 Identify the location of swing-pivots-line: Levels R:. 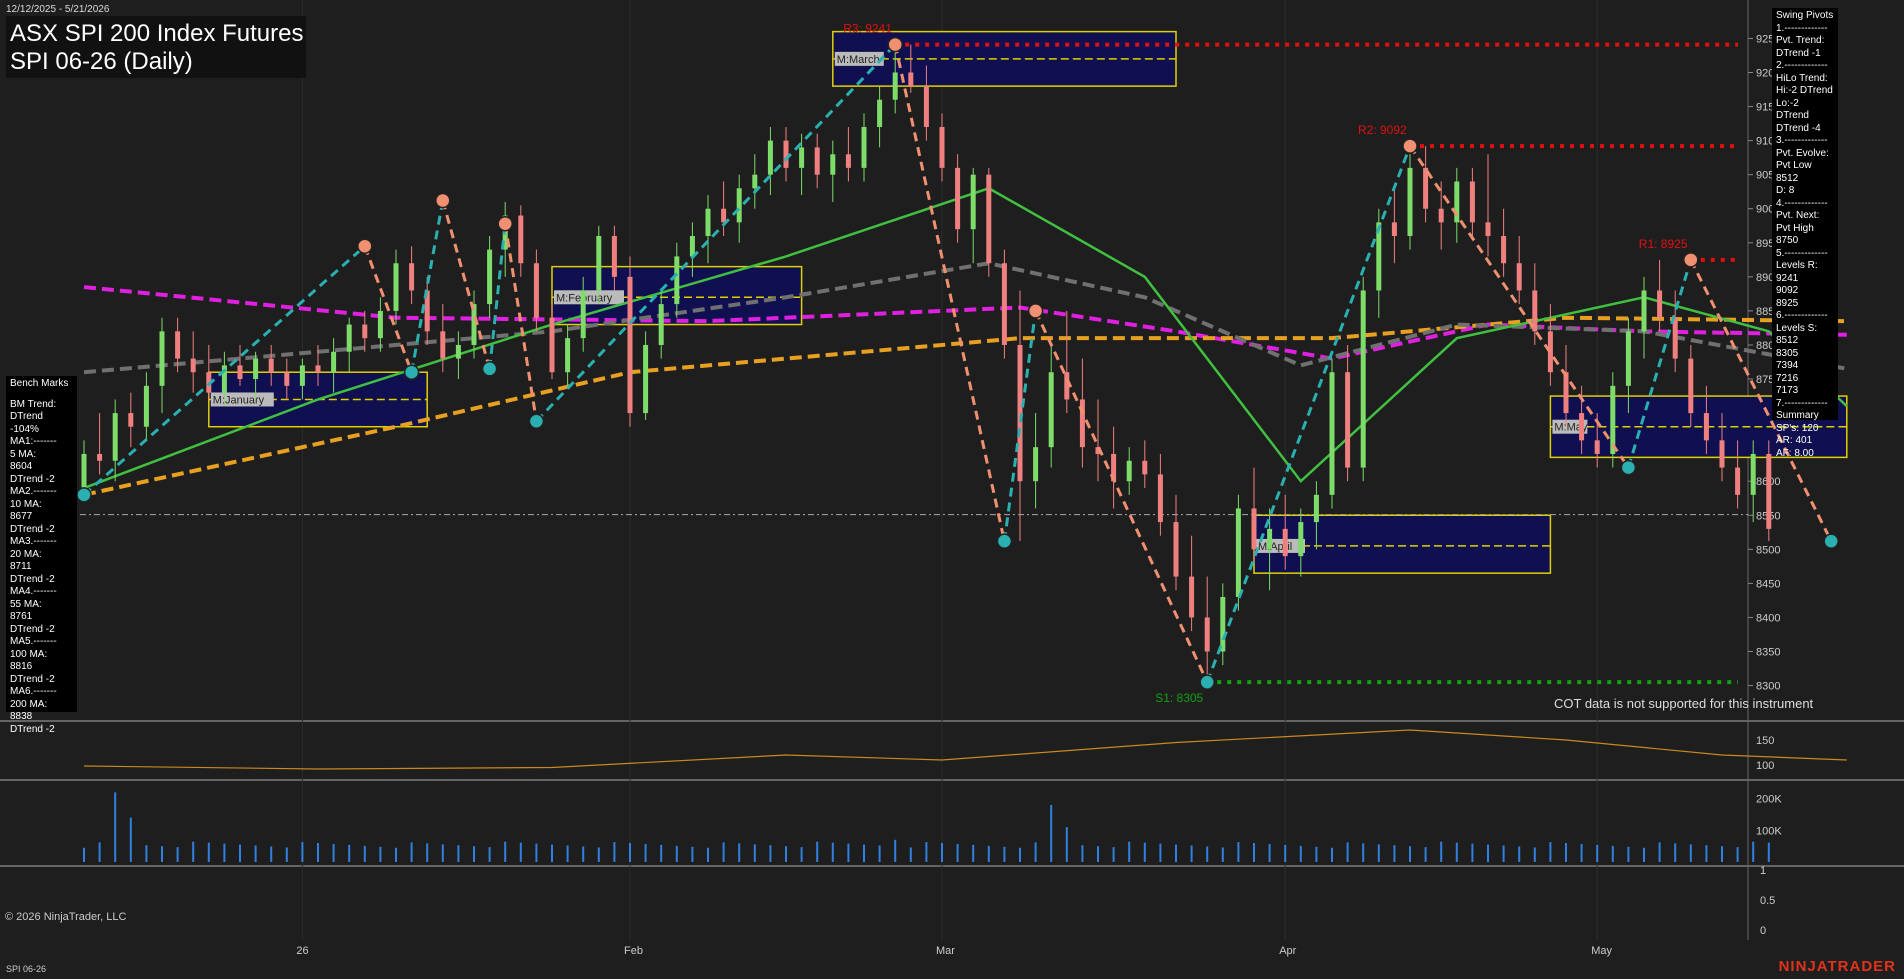
(1797, 265).